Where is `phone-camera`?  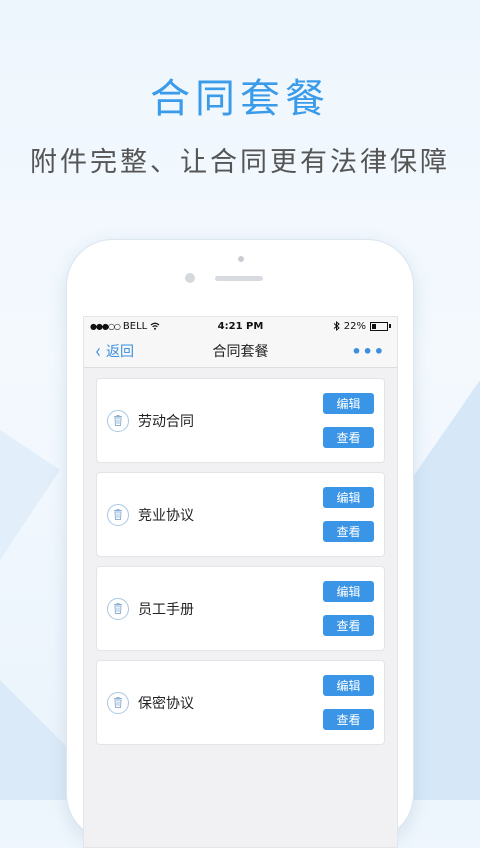 phone-camera is located at coordinates (190, 278).